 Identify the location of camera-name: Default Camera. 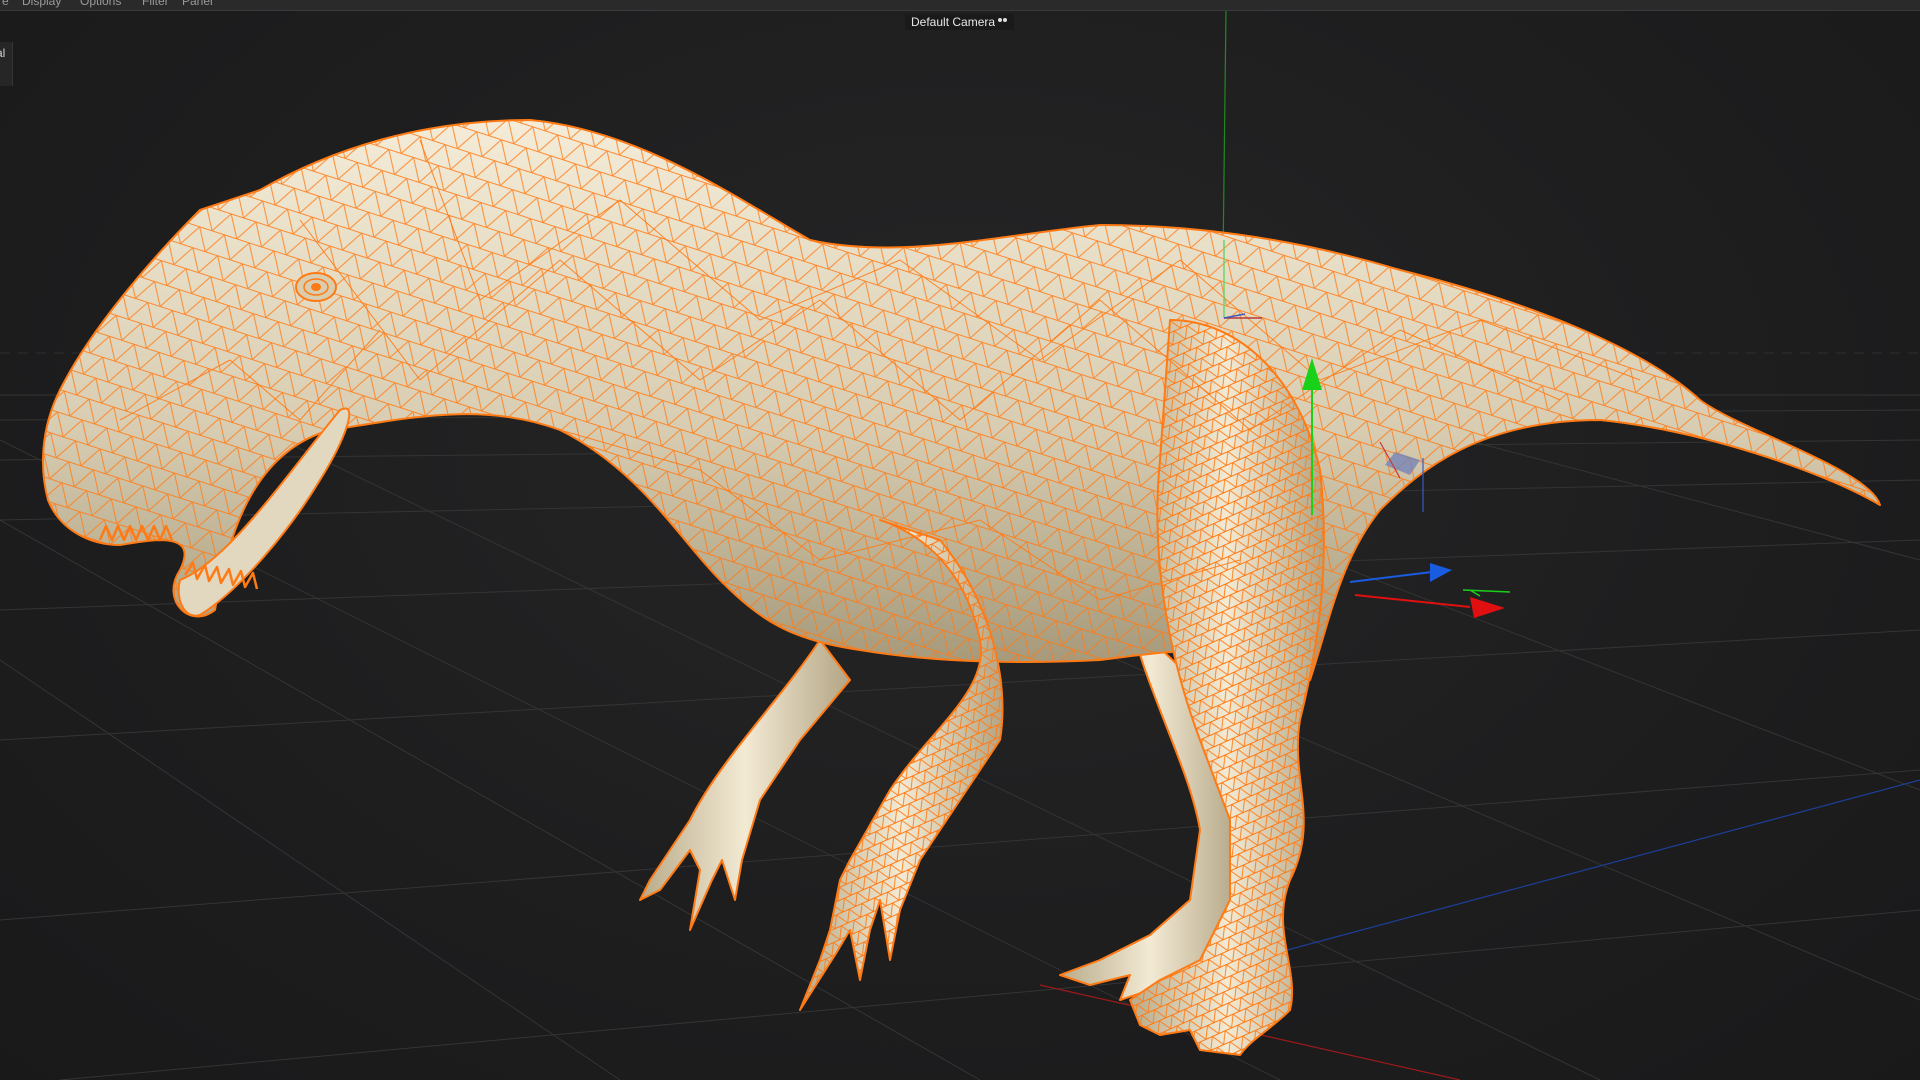
(953, 22).